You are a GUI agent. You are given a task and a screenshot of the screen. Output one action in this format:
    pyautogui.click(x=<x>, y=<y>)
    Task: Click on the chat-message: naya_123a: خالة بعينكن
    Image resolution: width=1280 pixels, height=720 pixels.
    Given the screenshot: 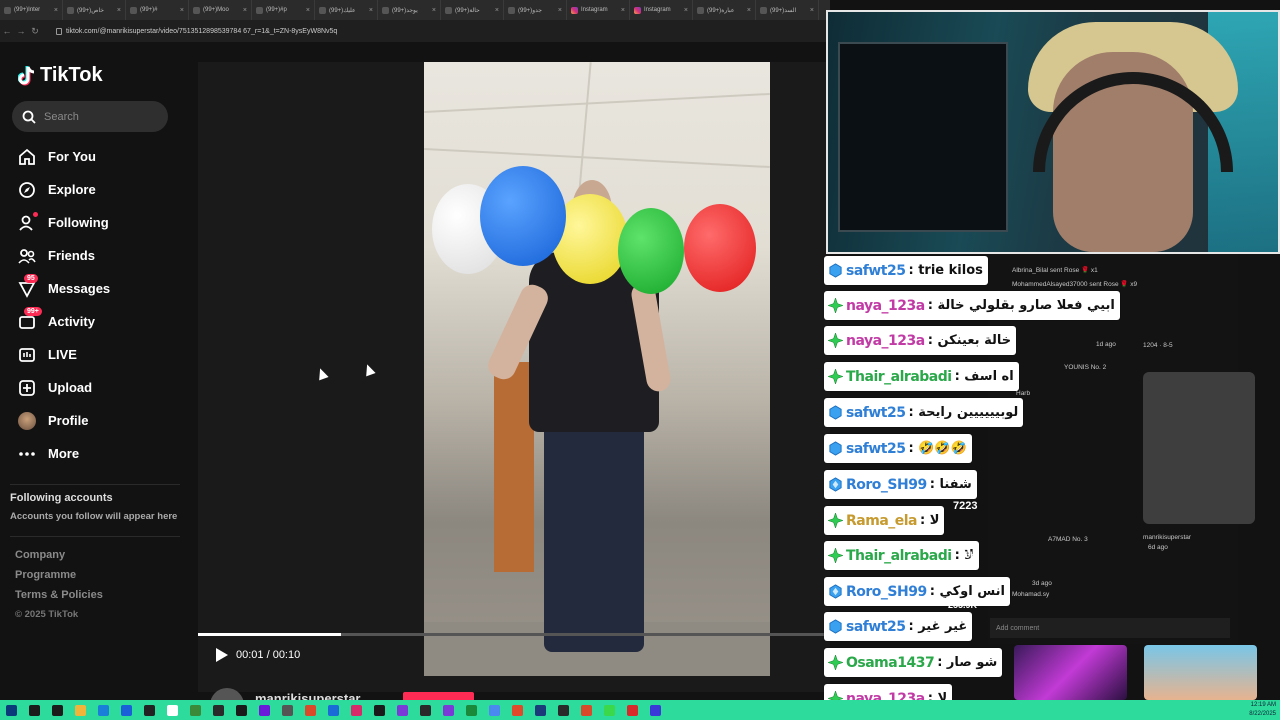 What is the action you would take?
    pyautogui.click(x=920, y=340)
    